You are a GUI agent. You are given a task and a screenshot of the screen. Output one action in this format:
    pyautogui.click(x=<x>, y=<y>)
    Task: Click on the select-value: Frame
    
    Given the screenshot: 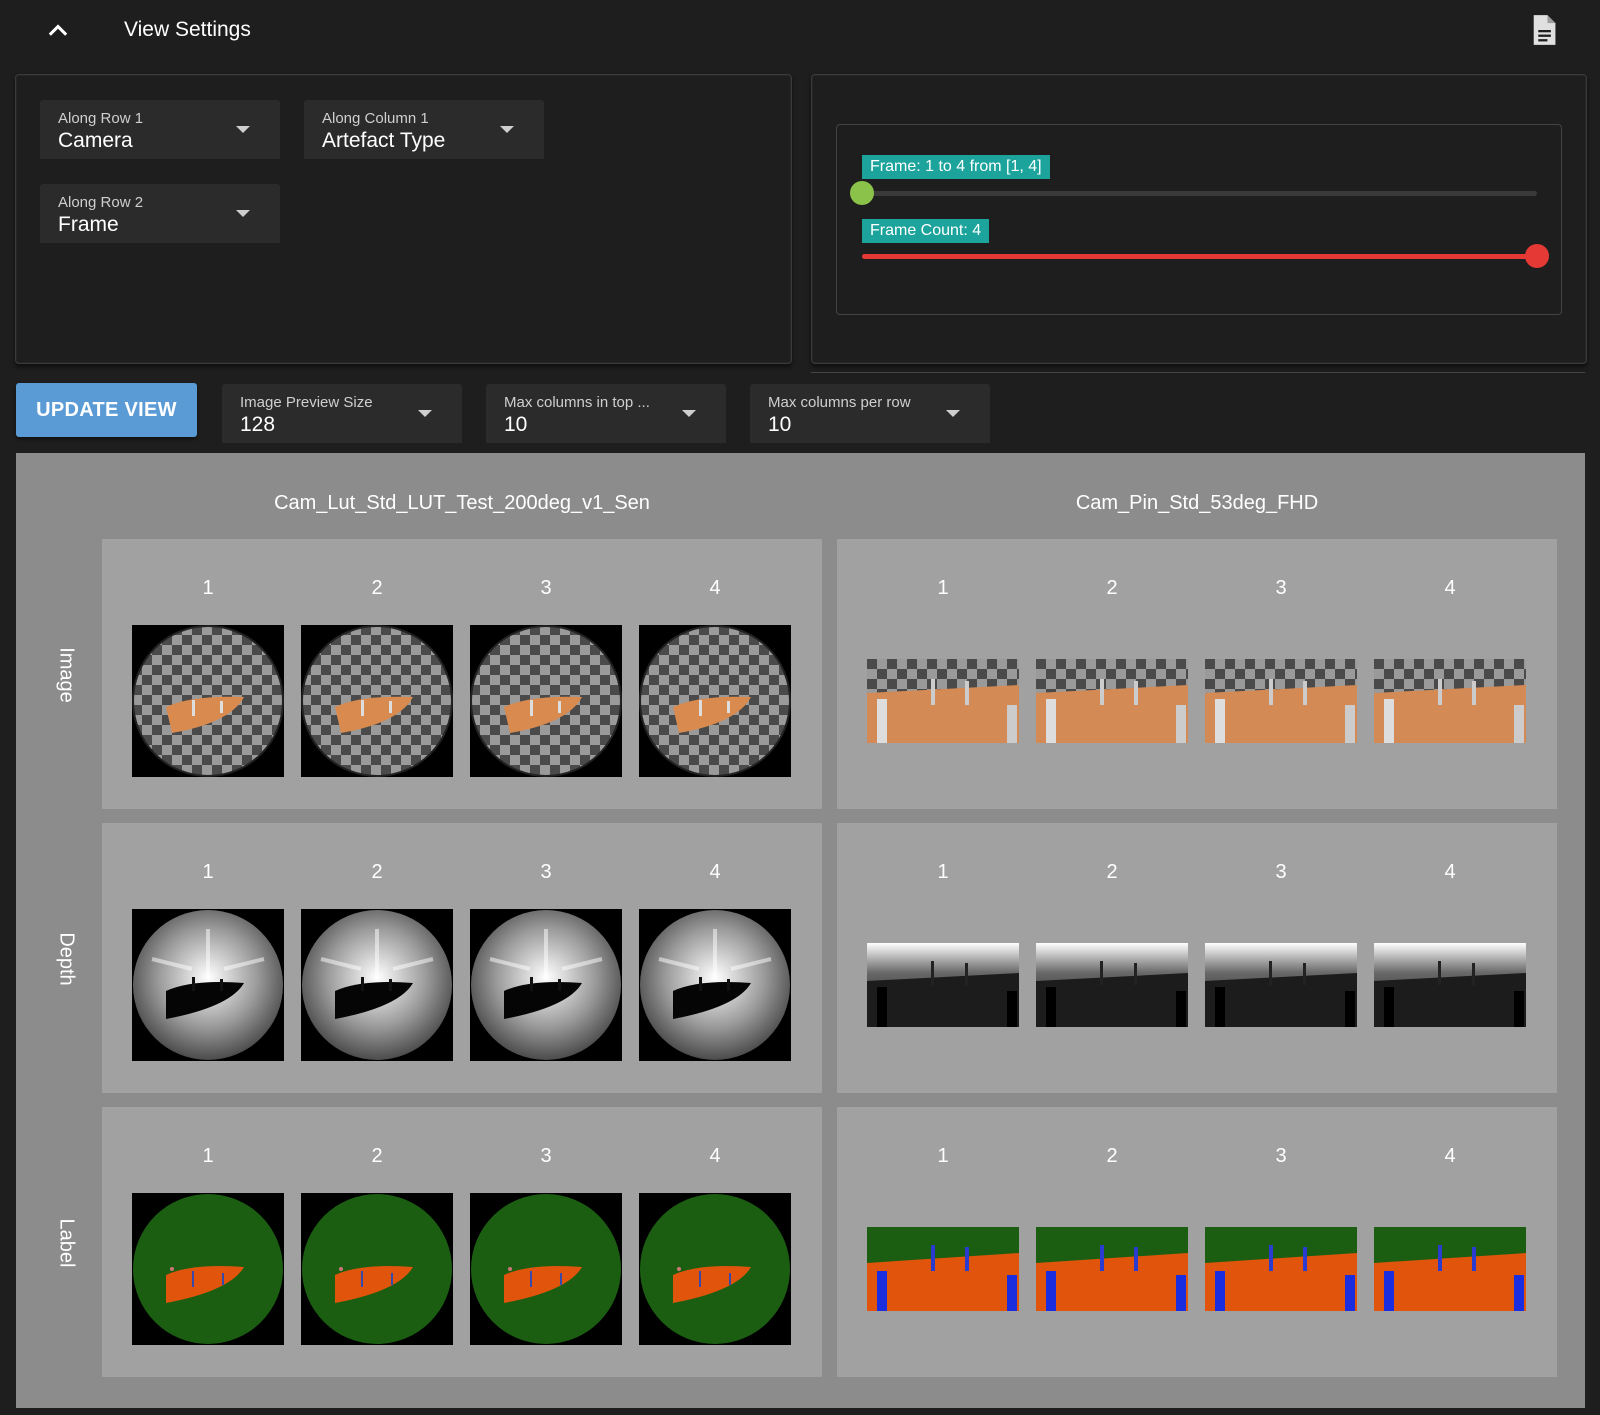 What is the action you would take?
    pyautogui.click(x=88, y=224)
    